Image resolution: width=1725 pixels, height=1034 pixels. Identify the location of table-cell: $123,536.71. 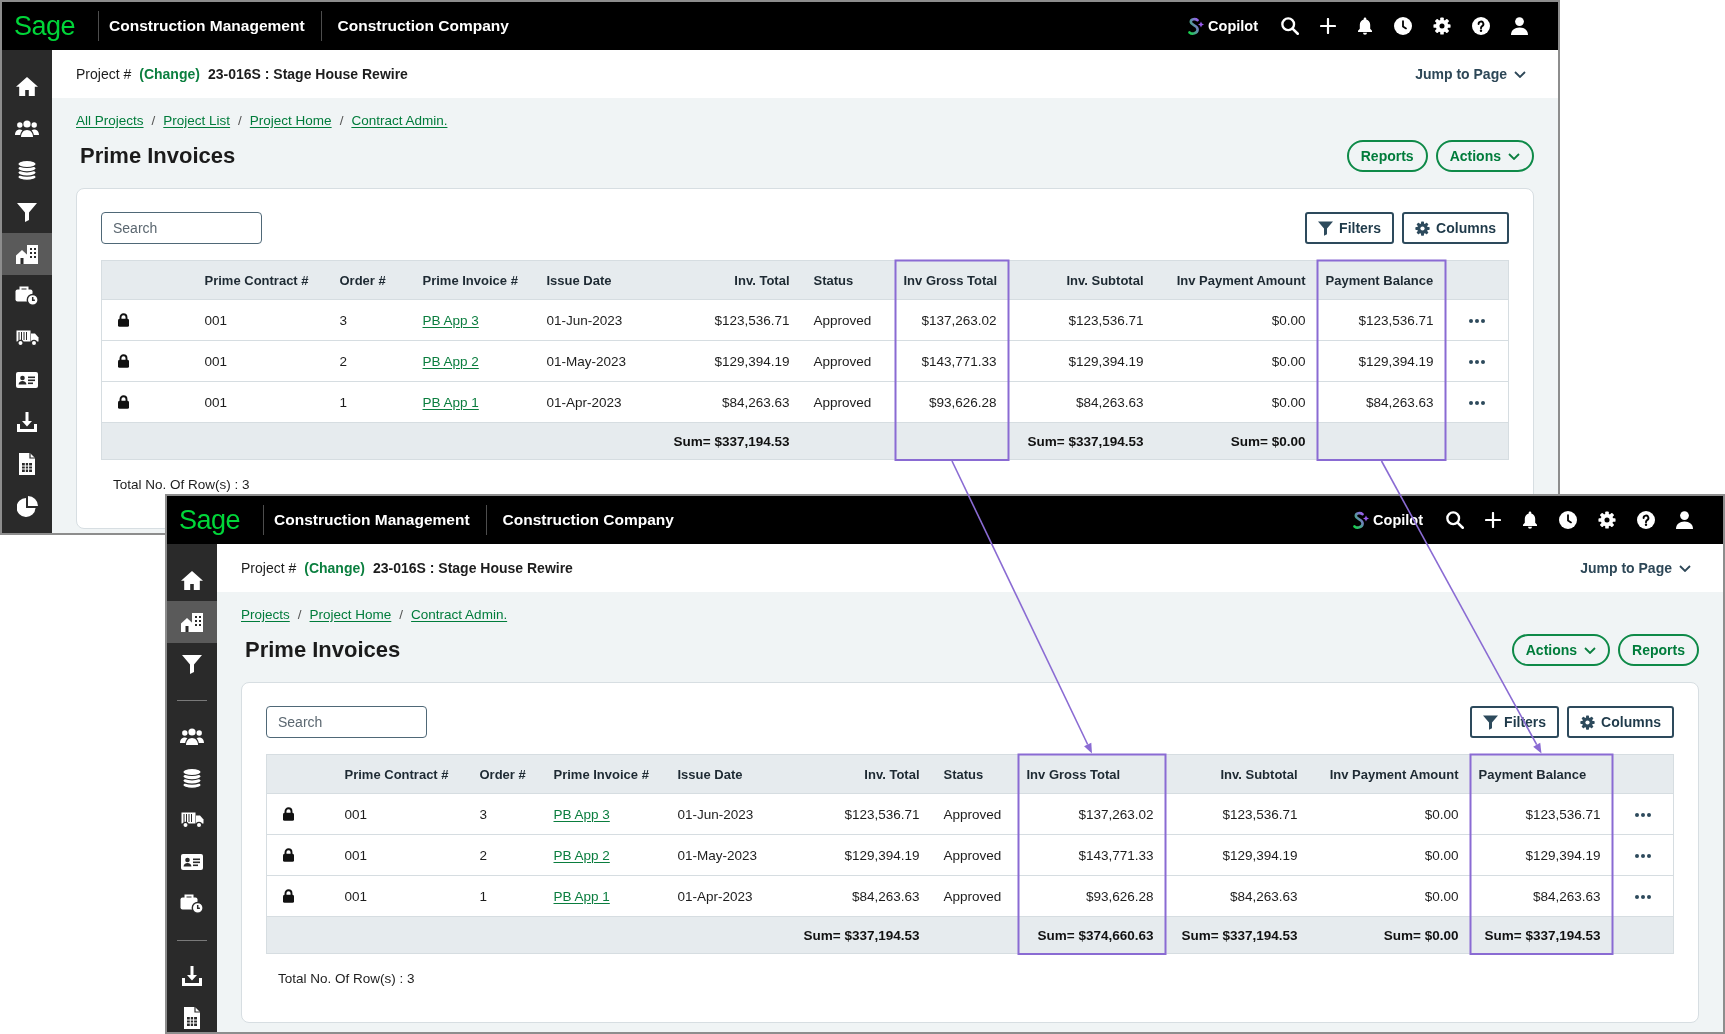
(1381, 320).